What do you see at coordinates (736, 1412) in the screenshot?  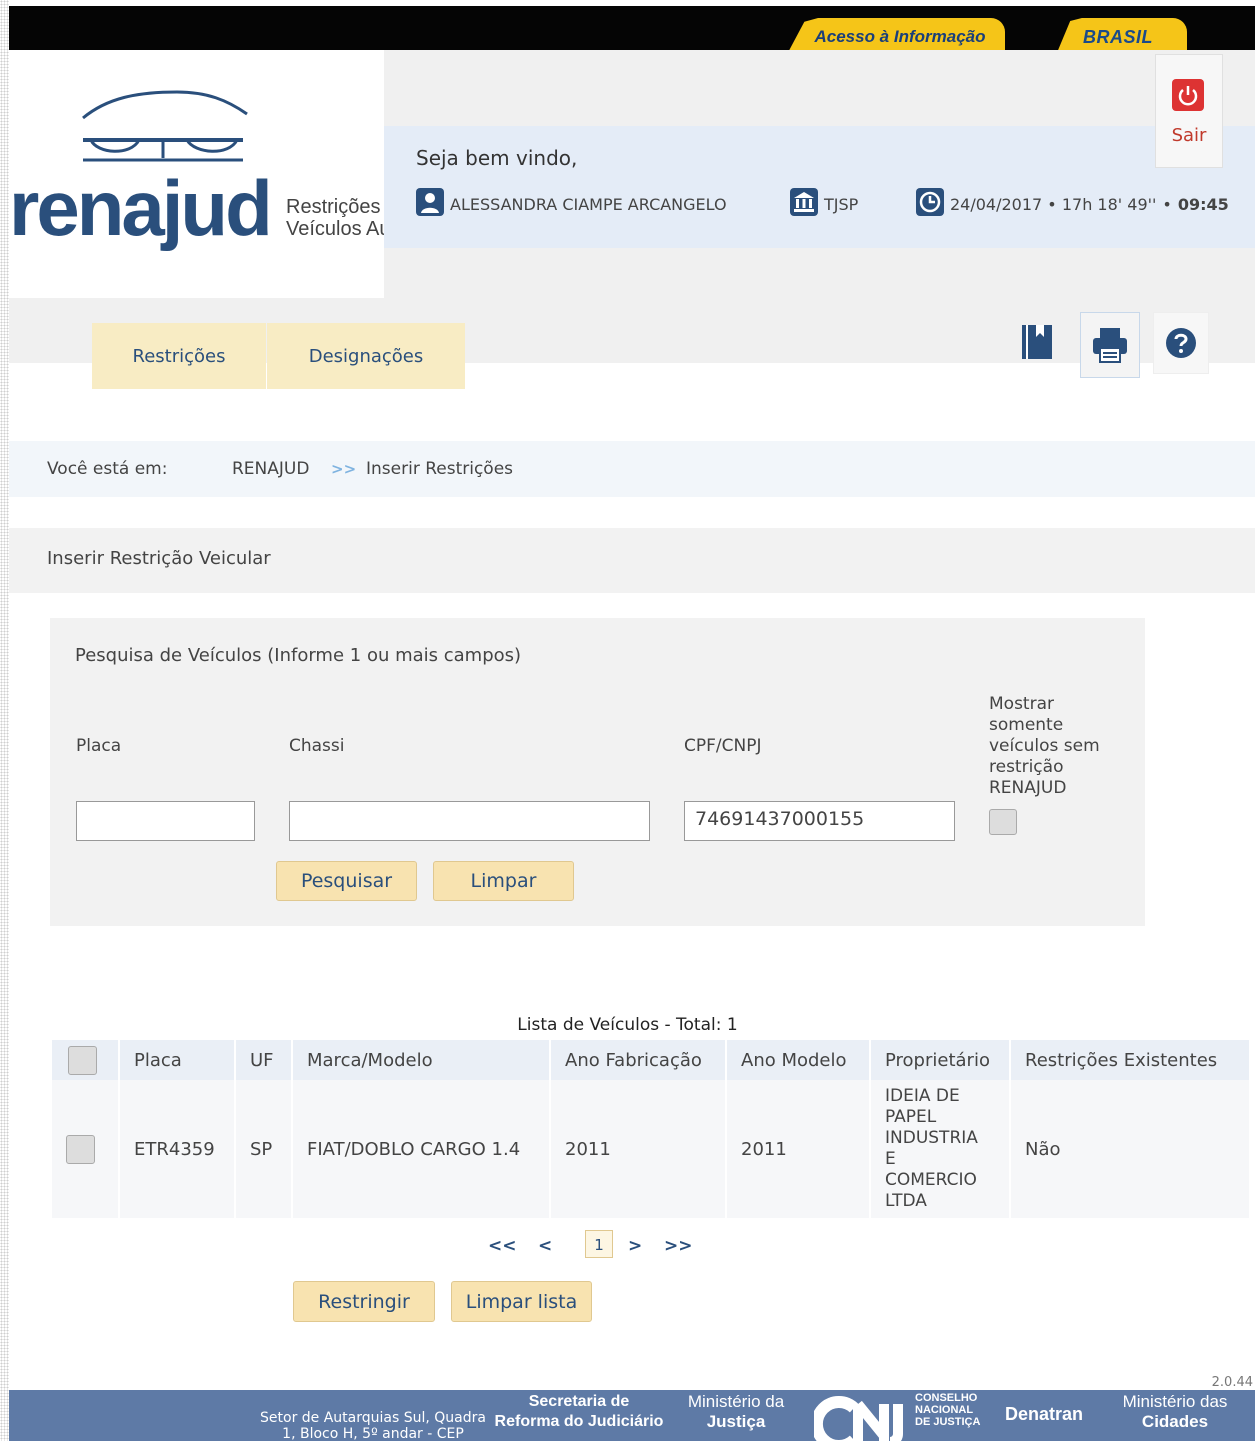 I see `ministerio-justica-logo: Ministério da Justiça` at bounding box center [736, 1412].